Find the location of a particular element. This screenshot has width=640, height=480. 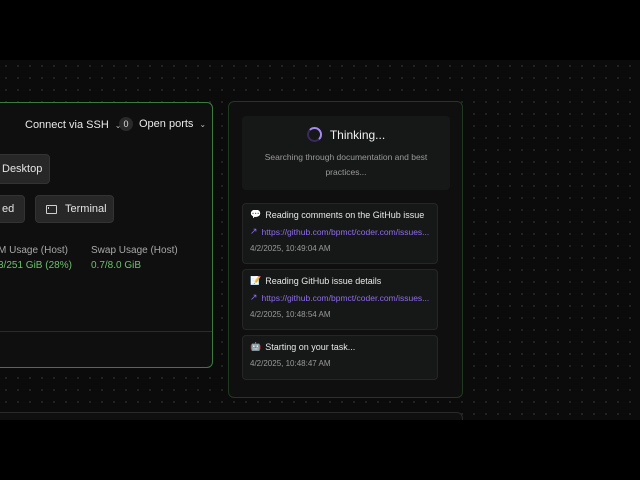

open-ports-button: 0 Open ports ⌄ is located at coordinates (162, 124).